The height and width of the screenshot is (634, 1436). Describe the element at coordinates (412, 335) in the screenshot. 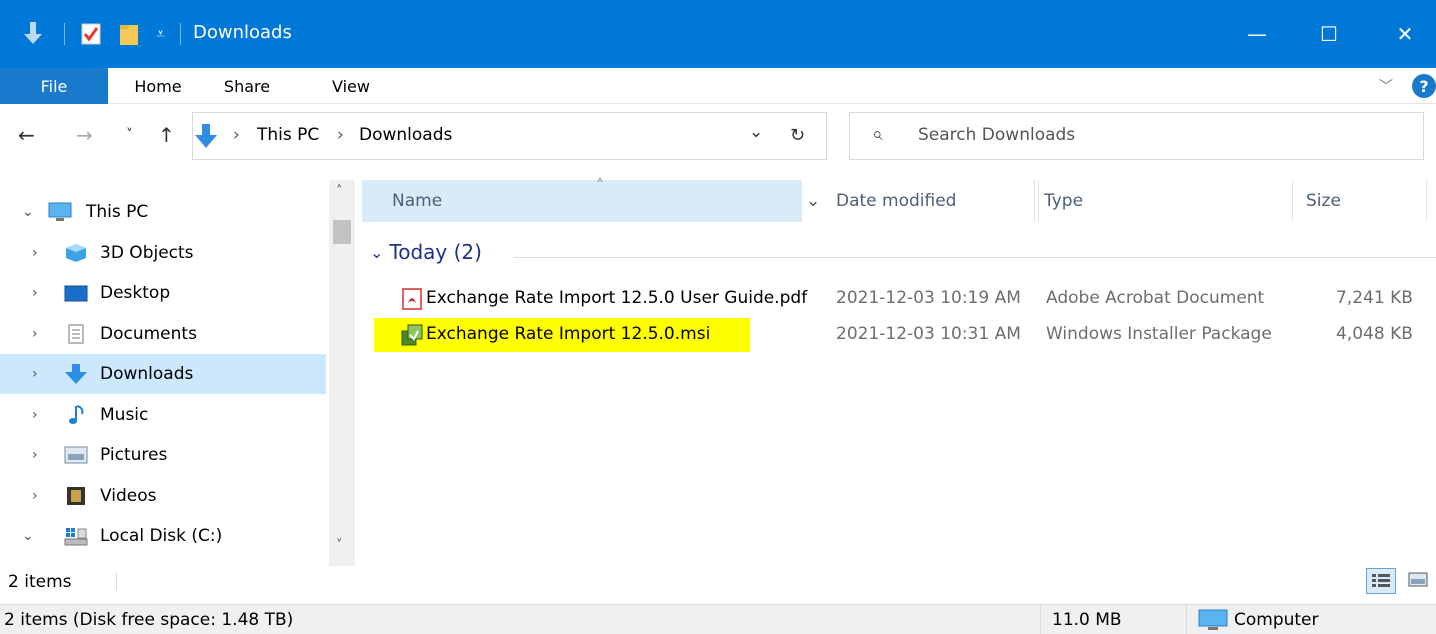

I see `installer-icon` at that location.